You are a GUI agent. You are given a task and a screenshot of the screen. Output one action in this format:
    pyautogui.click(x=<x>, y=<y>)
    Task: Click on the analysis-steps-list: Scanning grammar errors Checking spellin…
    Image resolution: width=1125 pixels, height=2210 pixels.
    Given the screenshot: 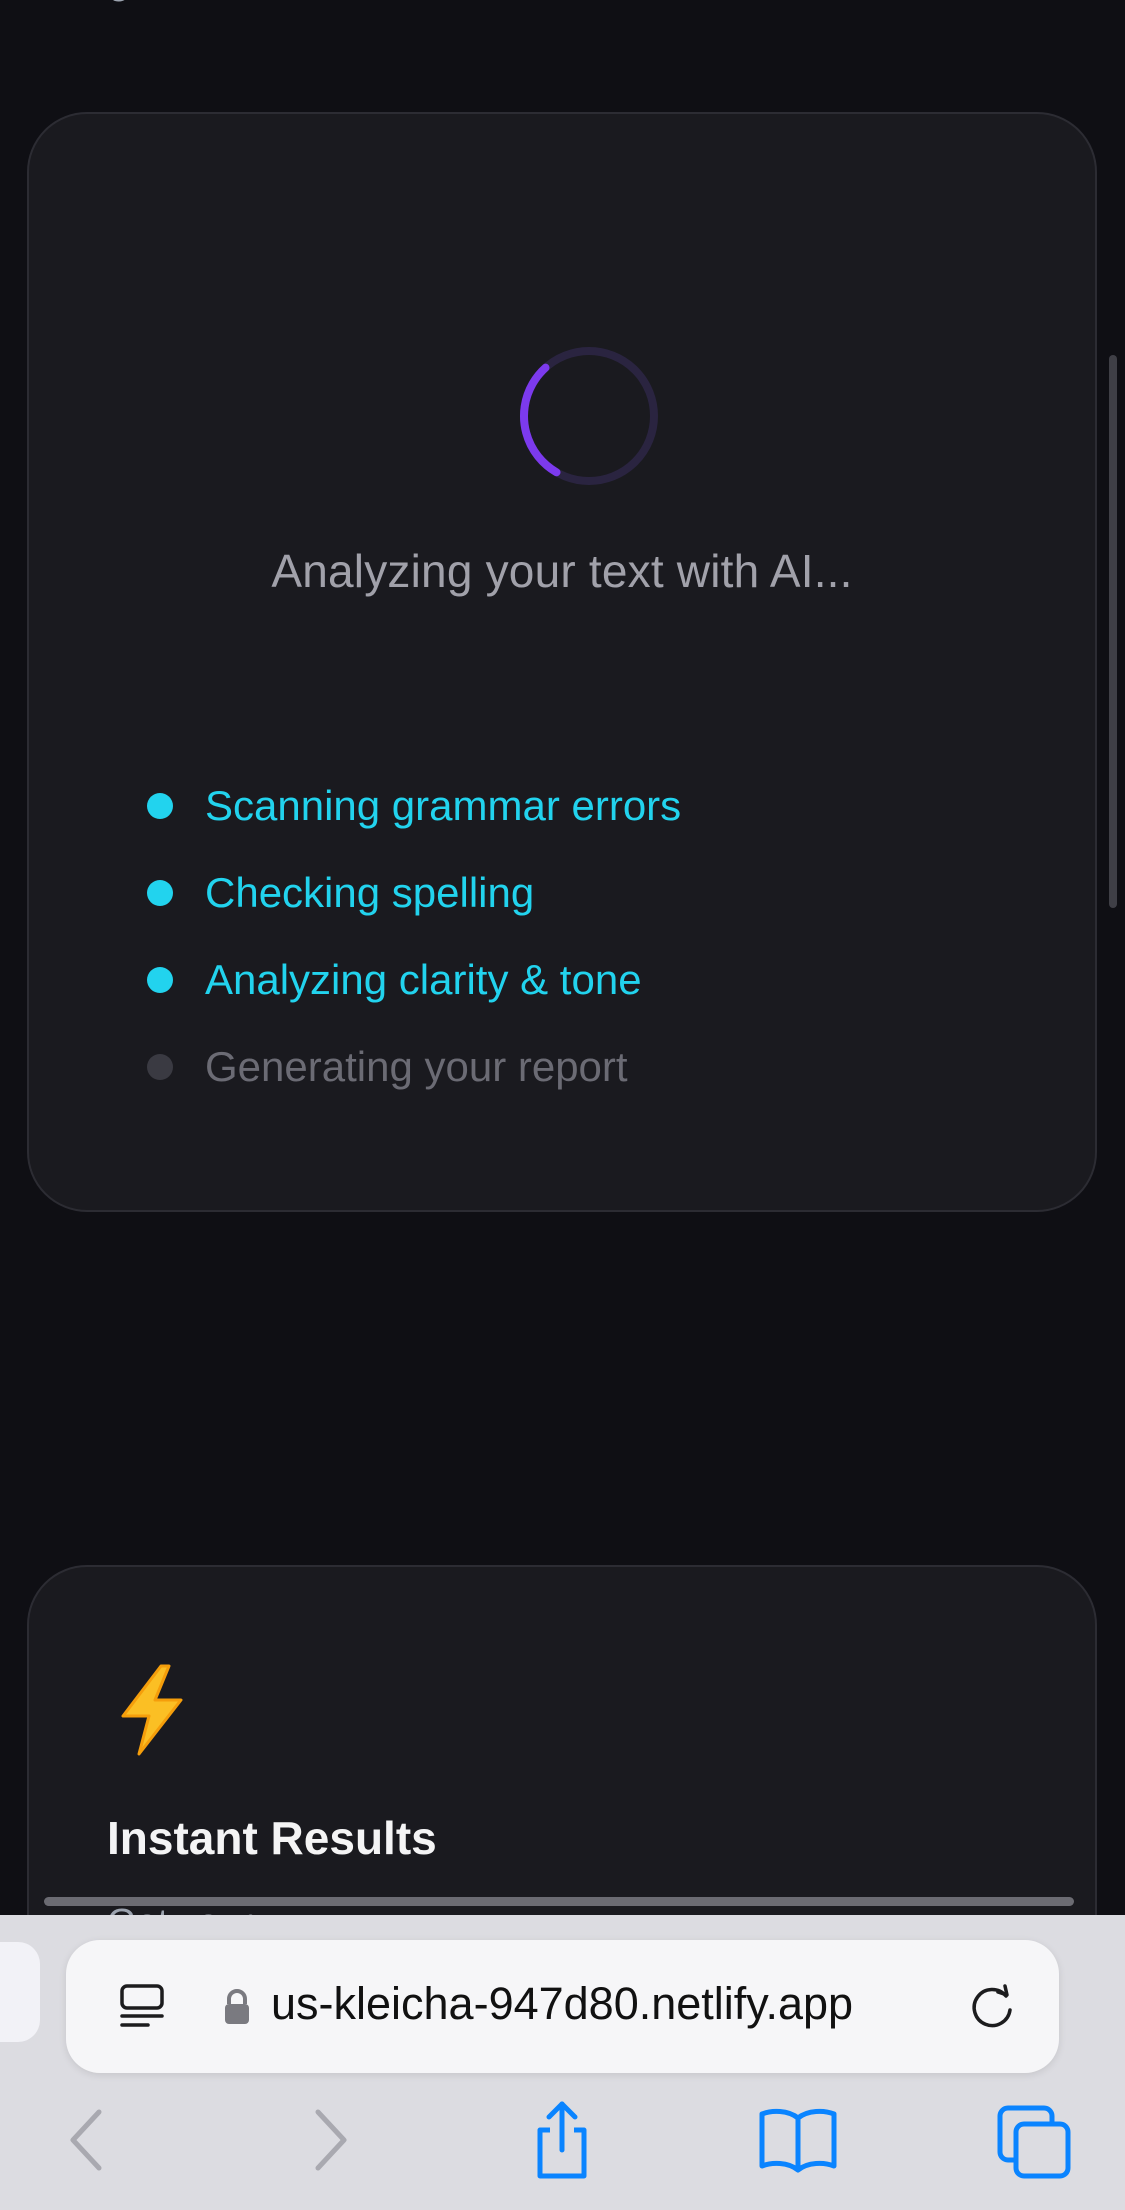 What is the action you would take?
    pyautogui.click(x=414, y=936)
    